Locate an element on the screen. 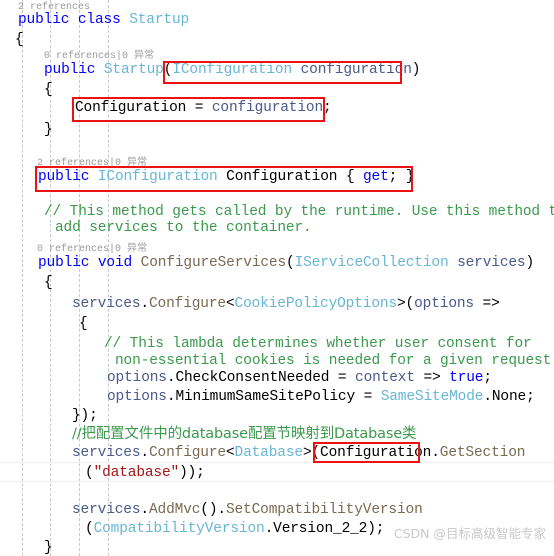 The width and height of the screenshot is (554, 556). code-token: get is located at coordinates (376, 177).